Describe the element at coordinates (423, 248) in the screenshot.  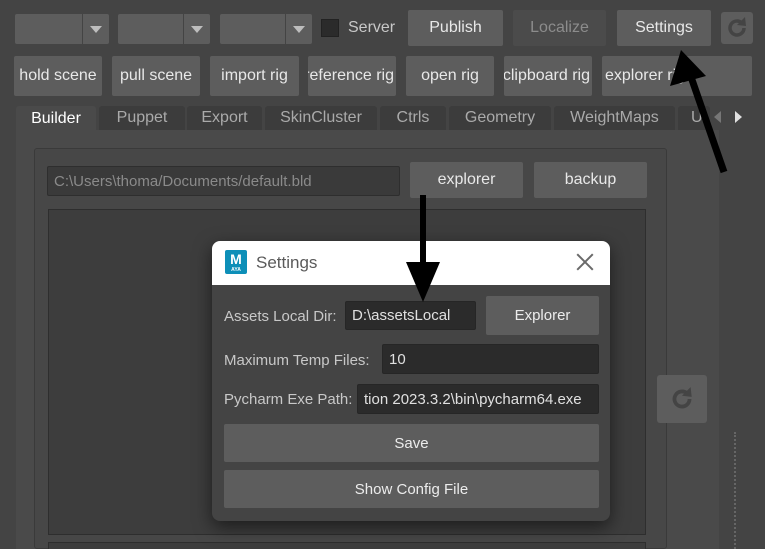
I see `arrow-to-assets-dir` at that location.